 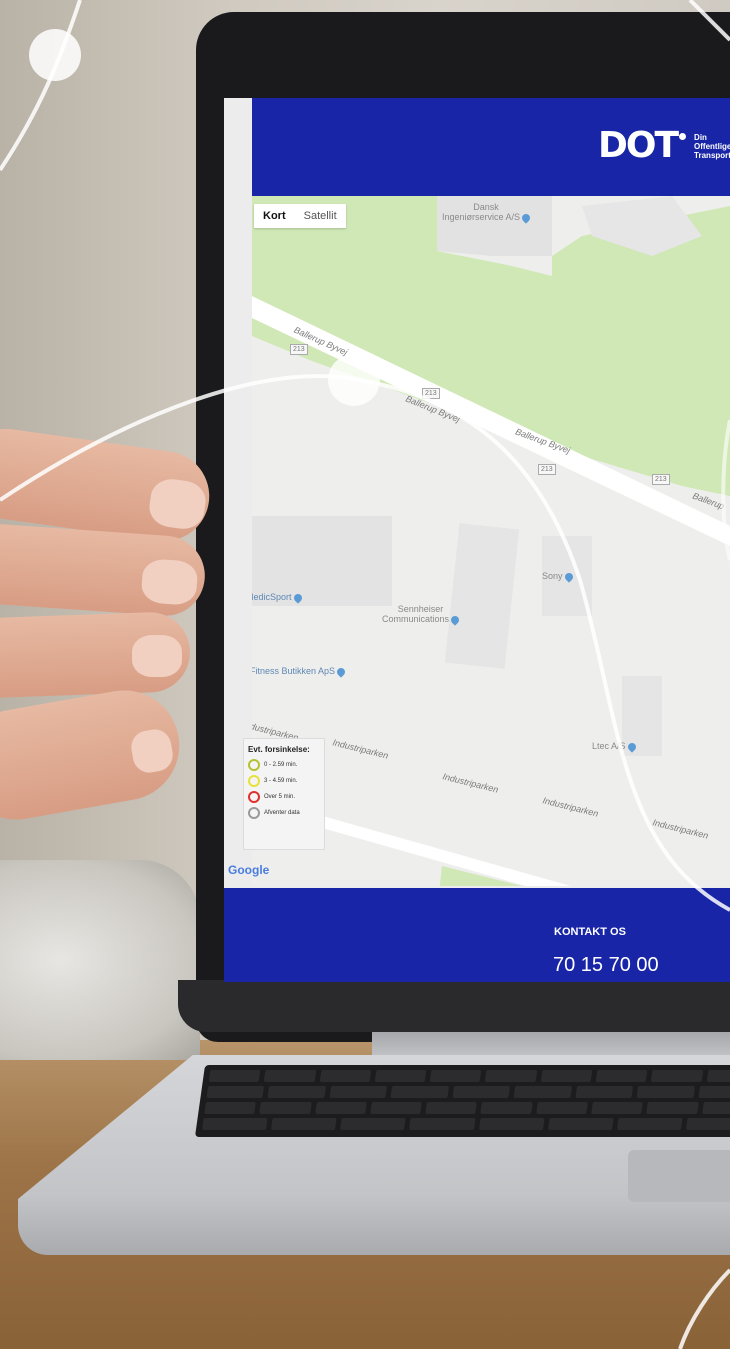 I want to click on logo-wordmark: DOT, so click(x=638, y=145).